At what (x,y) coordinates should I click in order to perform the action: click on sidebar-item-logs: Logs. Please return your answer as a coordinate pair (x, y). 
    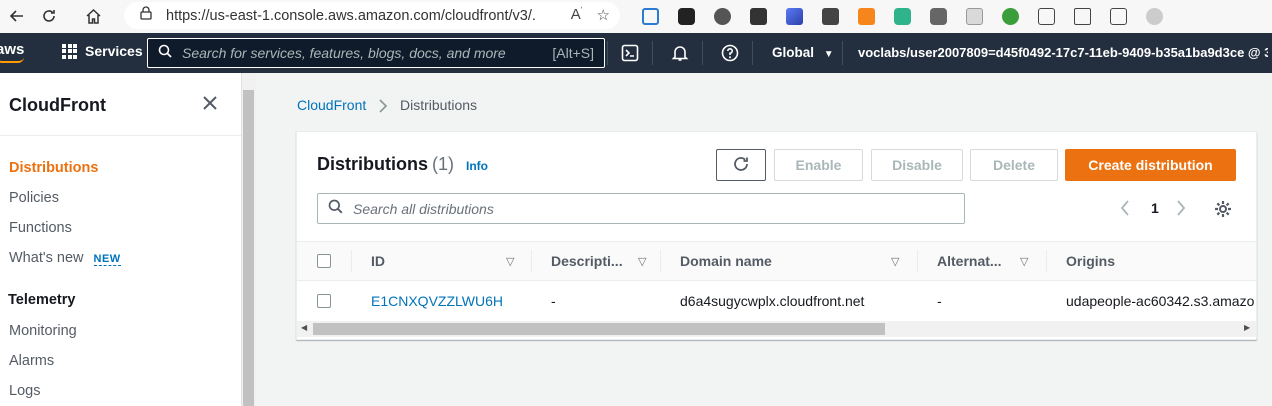
    Looking at the image, I should click on (24, 391).